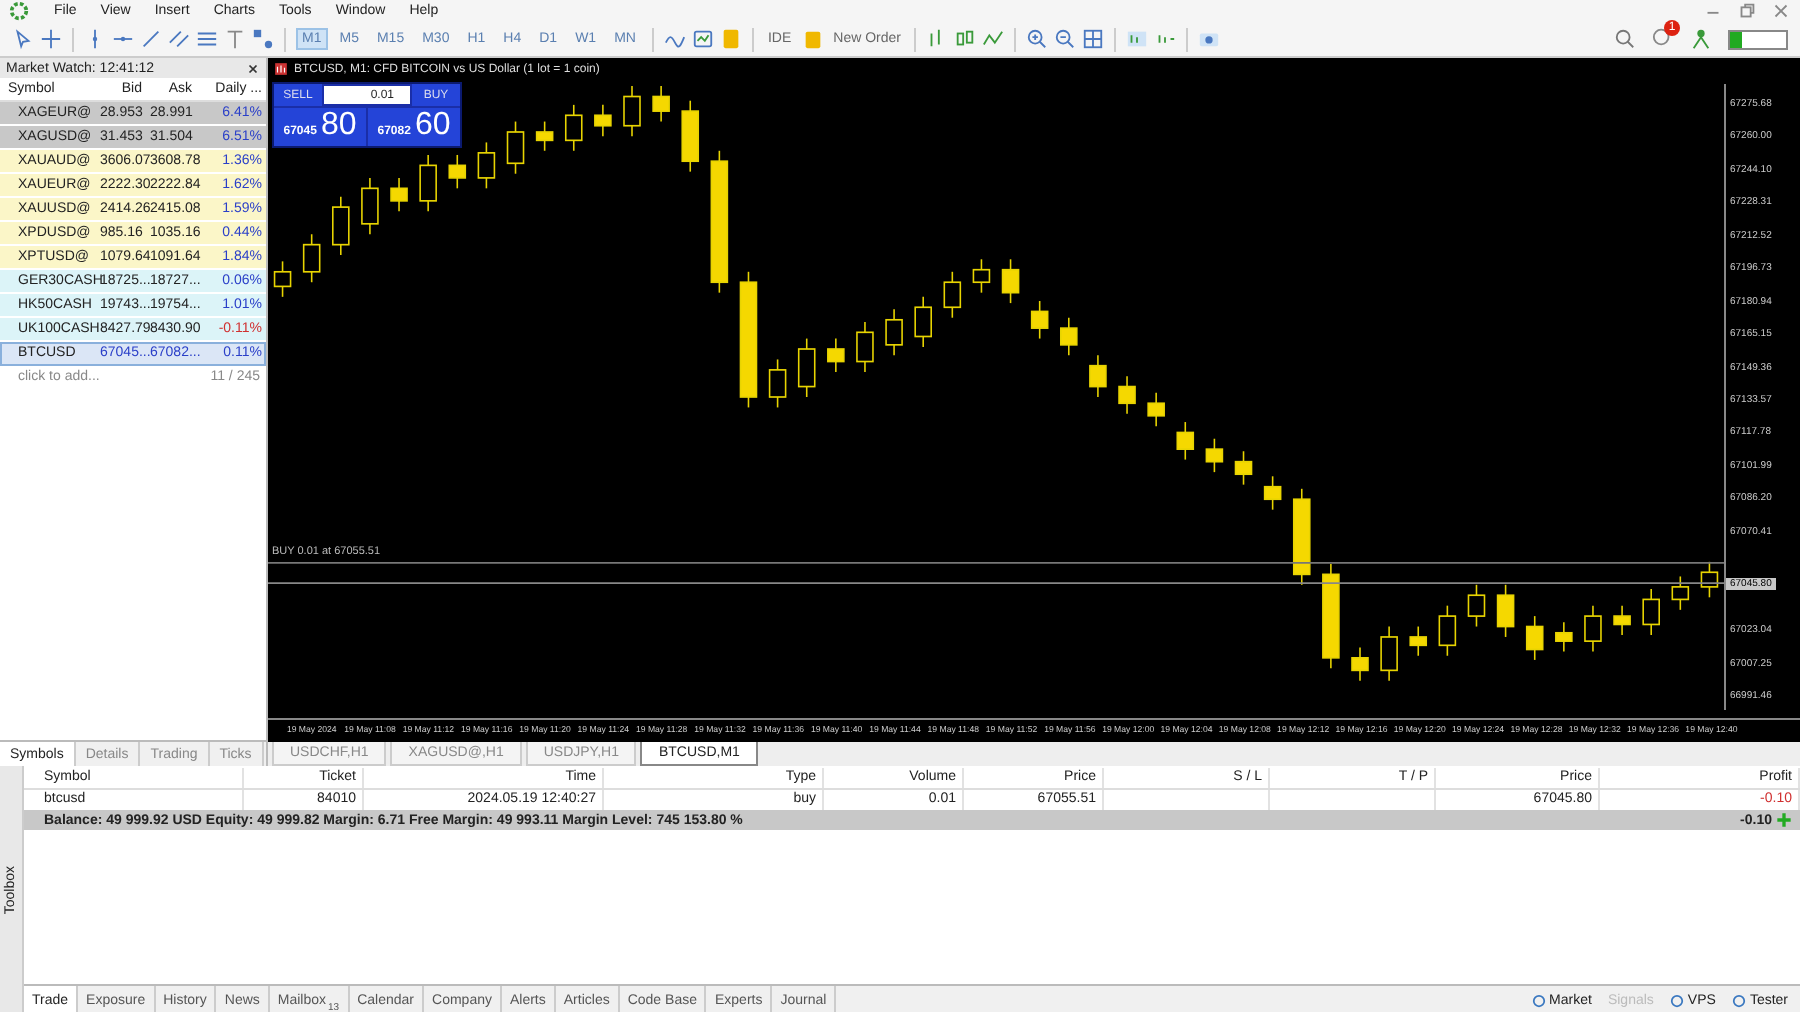  I want to click on shapes-icon, so click(263, 39).